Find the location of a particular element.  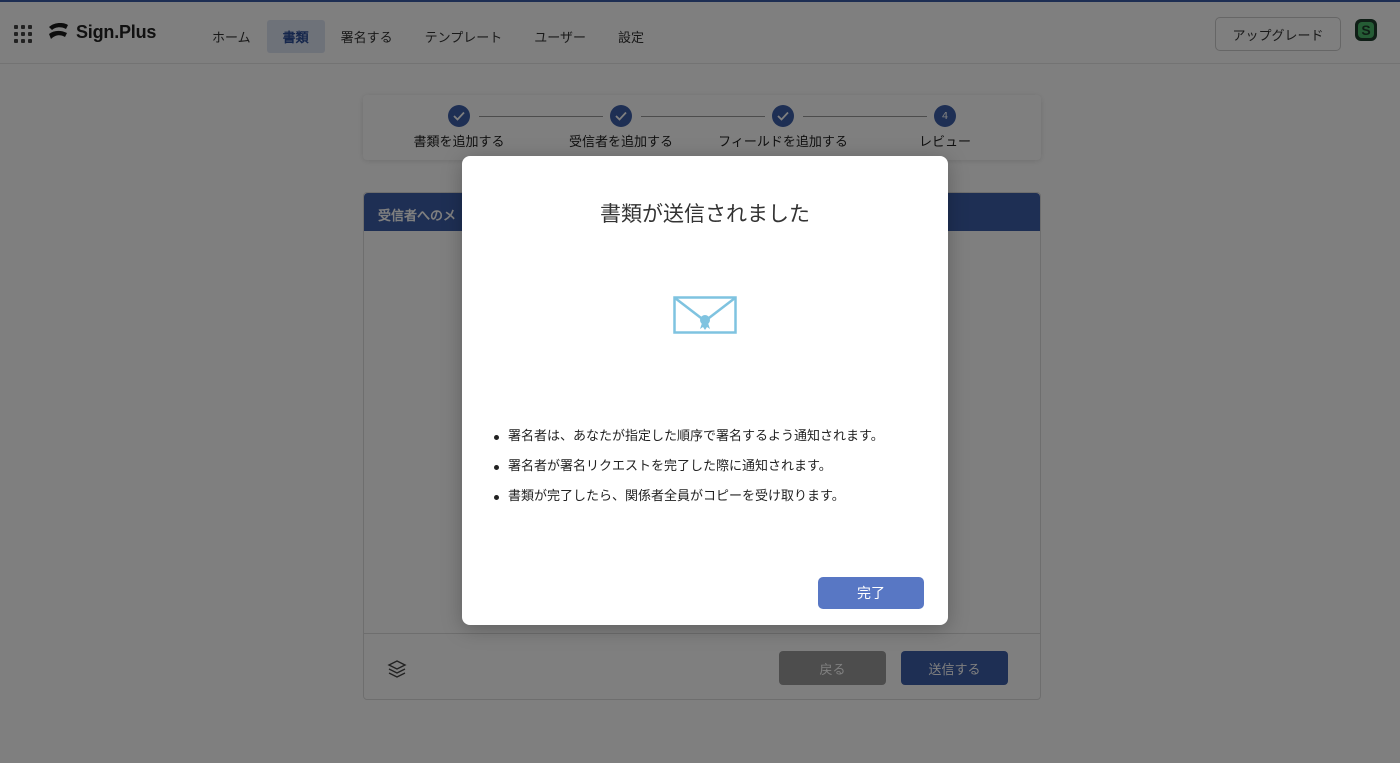

list-item: 書類が完了したら、関係者全員がコピーを受け取ります。 is located at coordinates (714, 497).